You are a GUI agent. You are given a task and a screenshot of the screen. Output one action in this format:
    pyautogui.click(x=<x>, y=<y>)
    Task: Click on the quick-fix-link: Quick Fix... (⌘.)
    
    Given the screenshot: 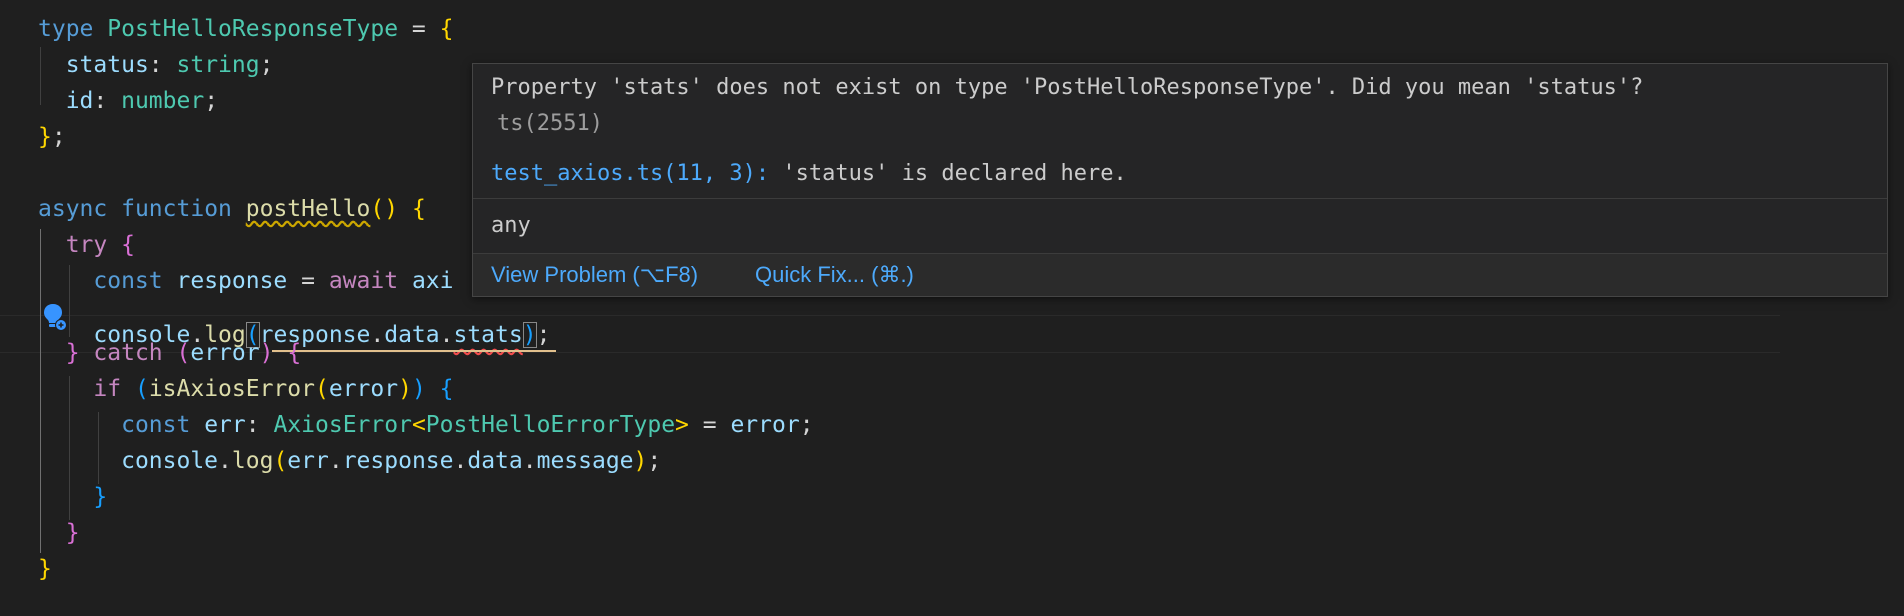 What is the action you would take?
    pyautogui.click(x=834, y=275)
    